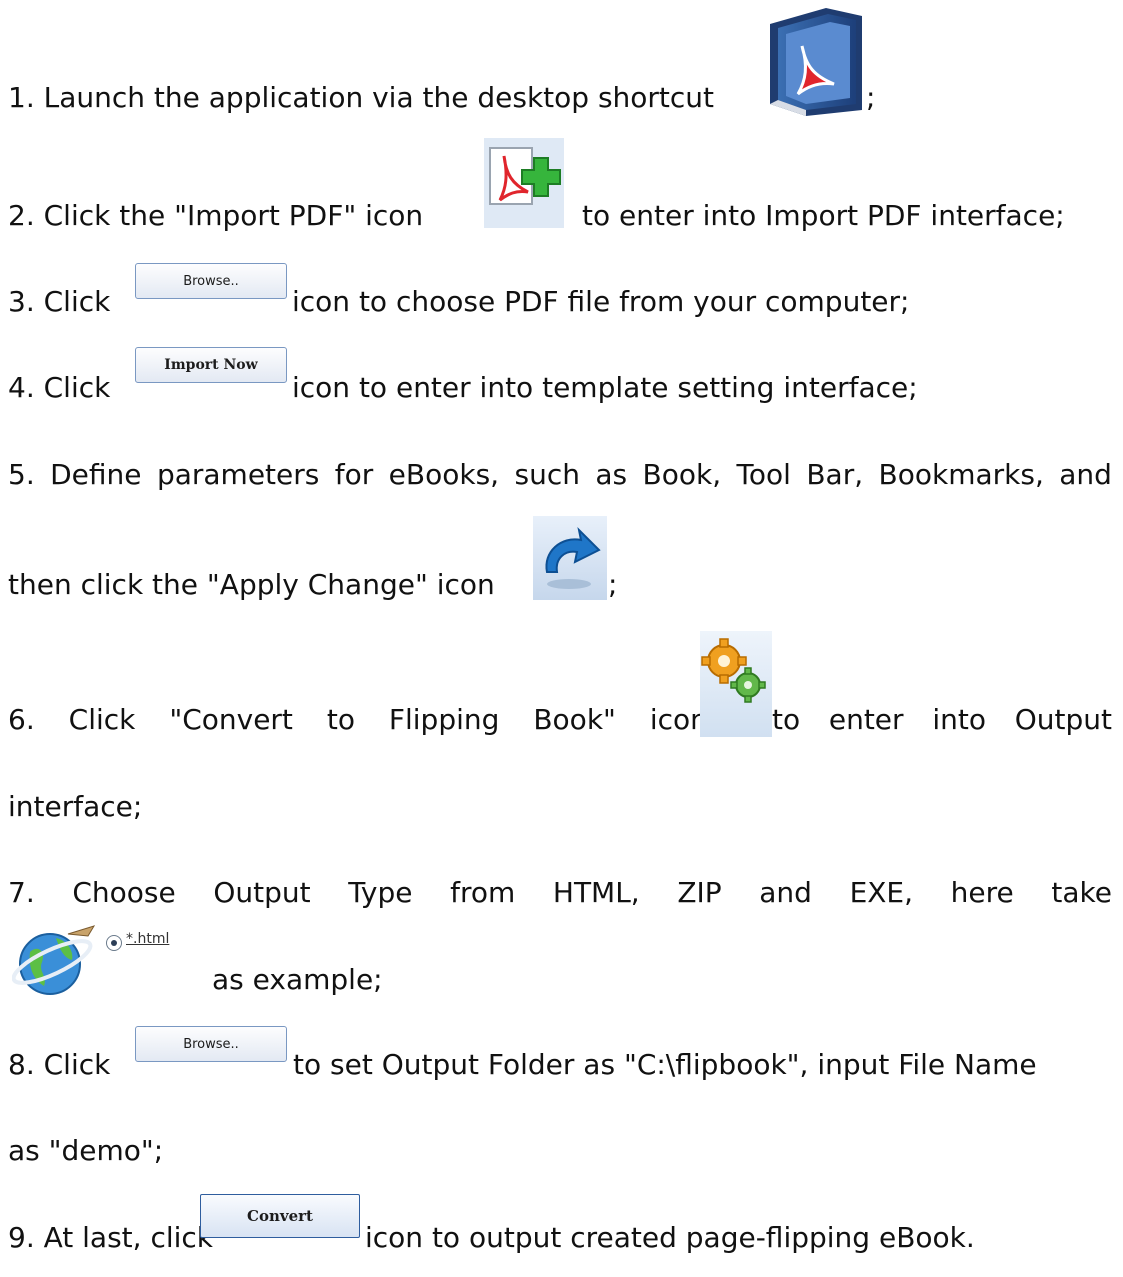 The width and height of the screenshot is (1123, 1277). I want to click on gears-icon, so click(736, 684).